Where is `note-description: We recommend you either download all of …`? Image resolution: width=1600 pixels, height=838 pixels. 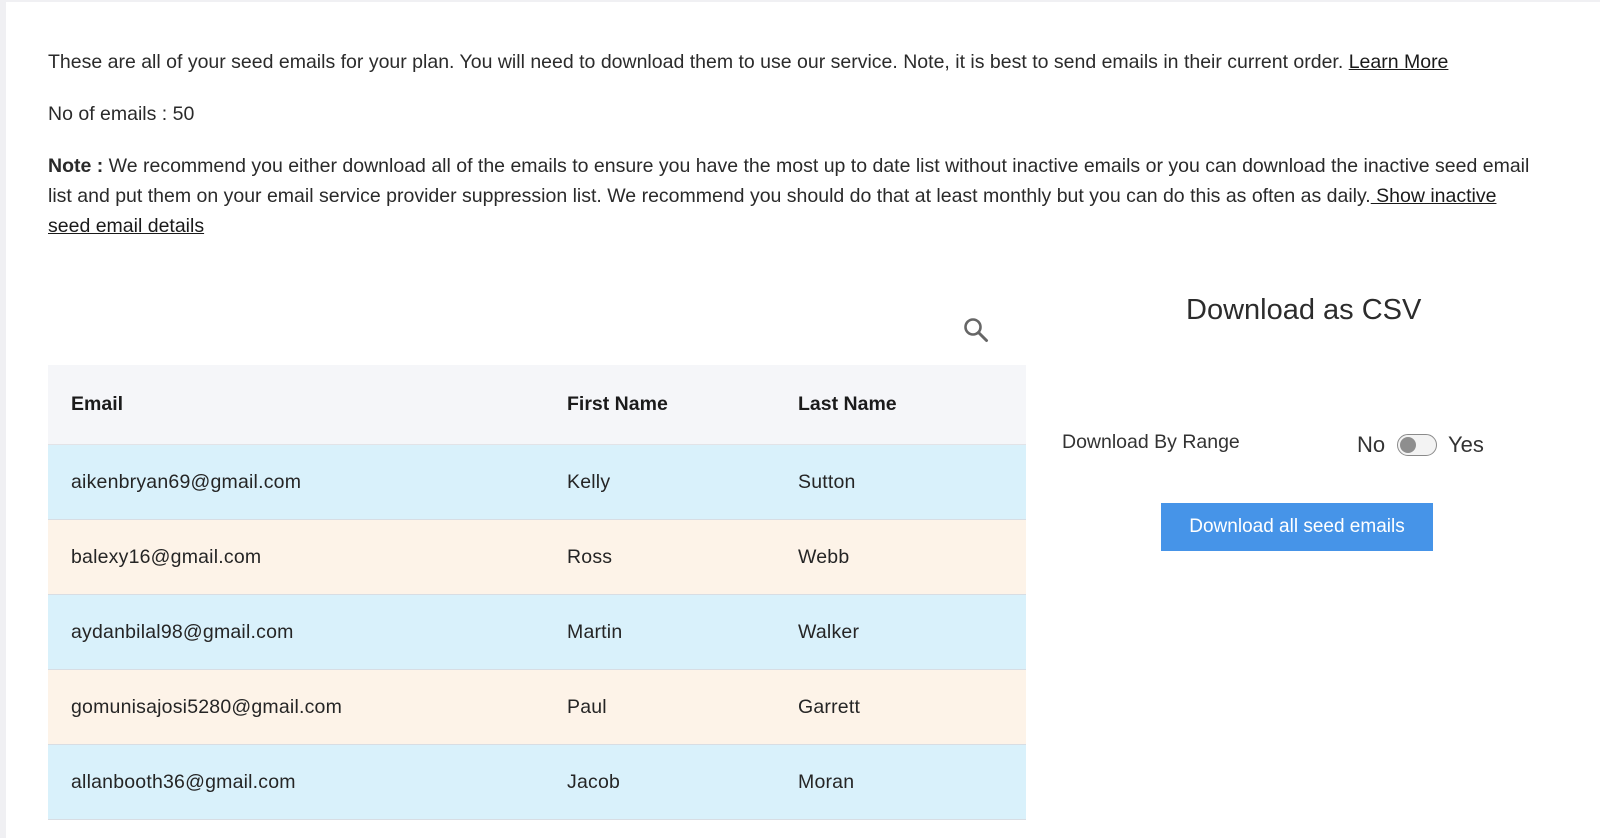 note-description: We recommend you either download all of … is located at coordinates (789, 181).